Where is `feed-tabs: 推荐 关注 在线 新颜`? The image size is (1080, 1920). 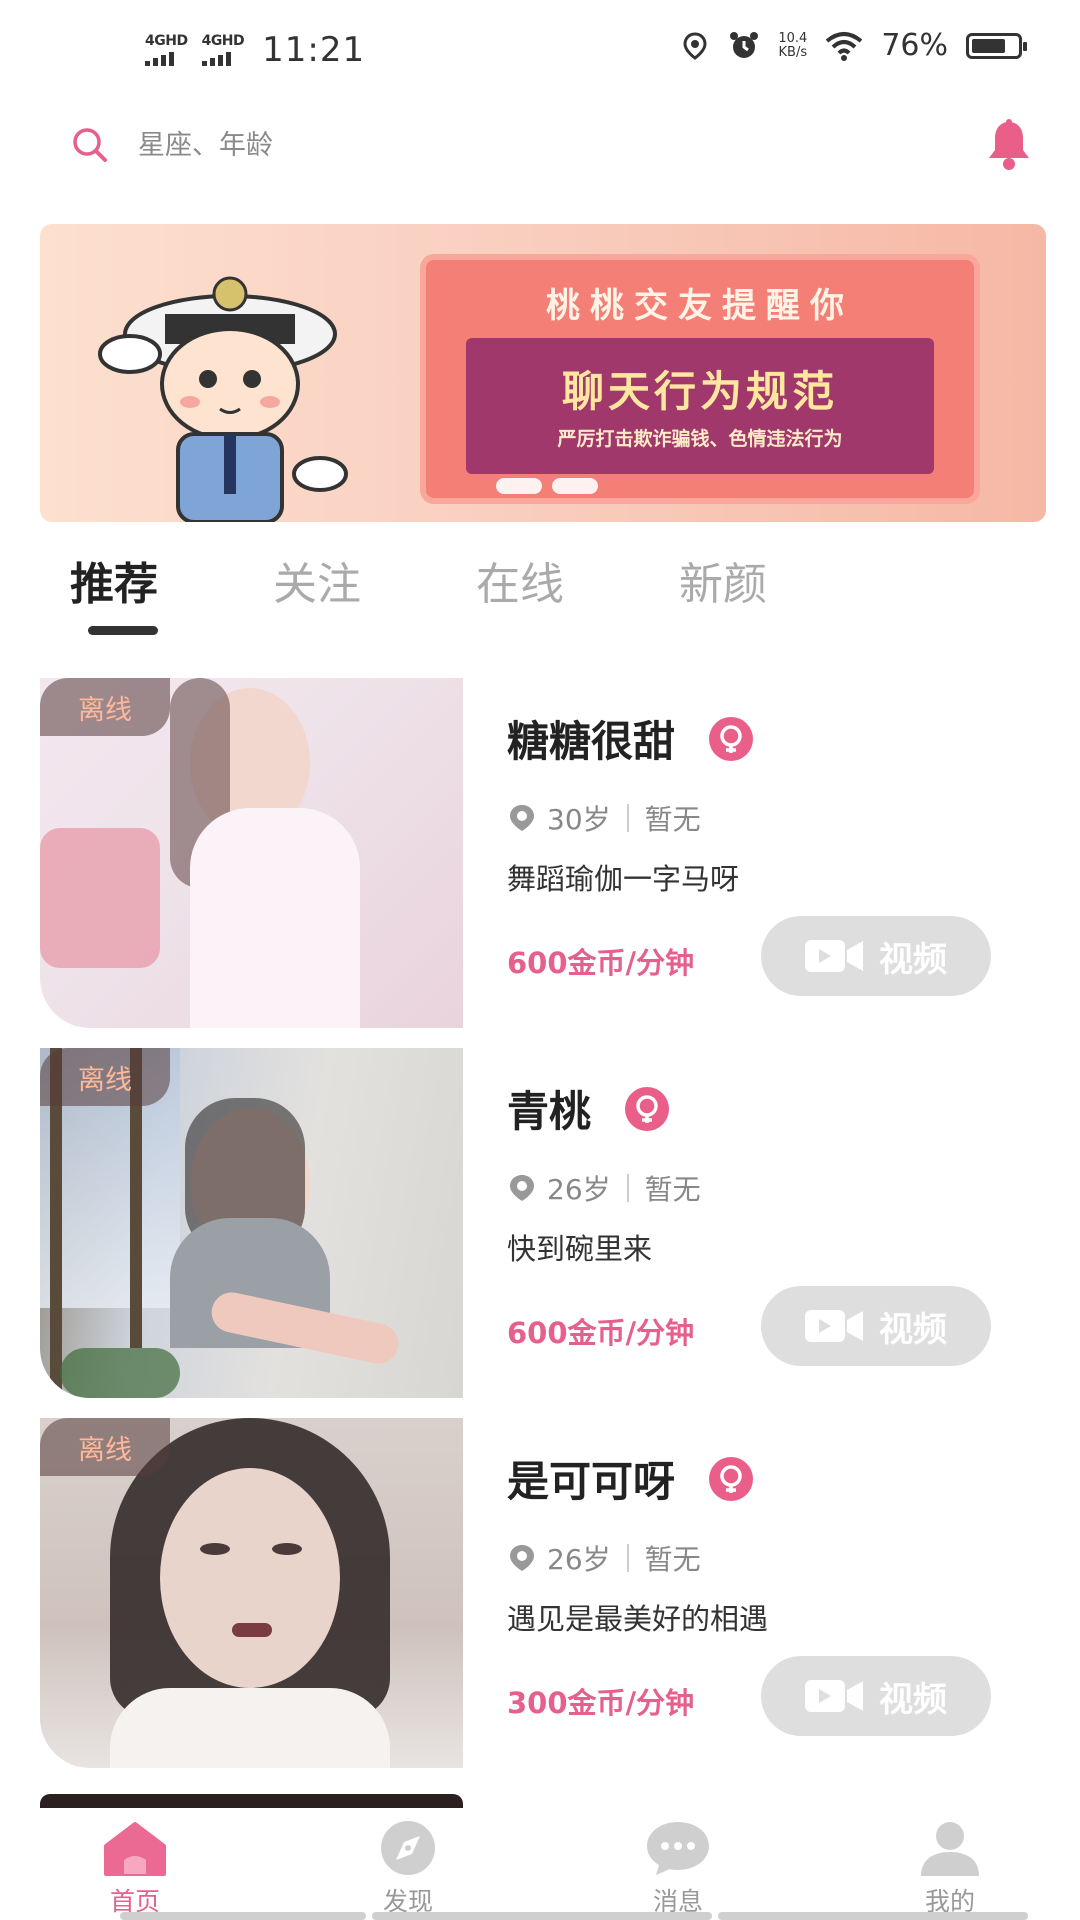 feed-tabs: 推荐 关注 在线 新颜 is located at coordinates (540, 593).